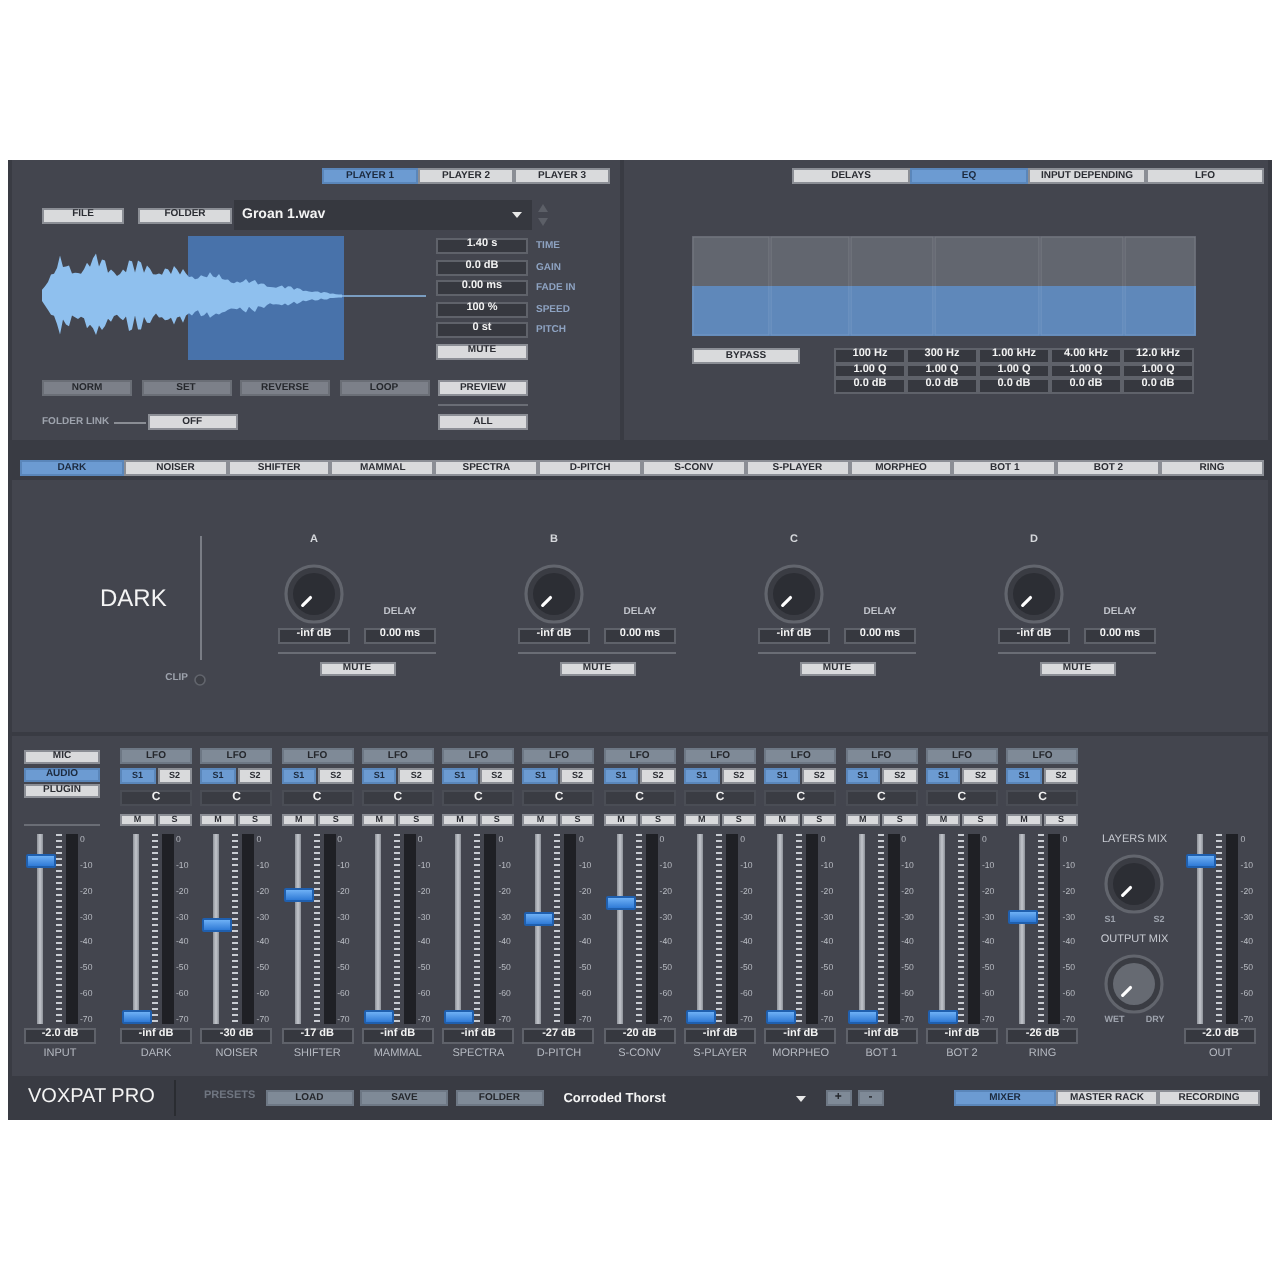 The height and width of the screenshot is (1280, 1280). What do you see at coordinates (134, 598) in the screenshot?
I see `effect-title: DARK` at bounding box center [134, 598].